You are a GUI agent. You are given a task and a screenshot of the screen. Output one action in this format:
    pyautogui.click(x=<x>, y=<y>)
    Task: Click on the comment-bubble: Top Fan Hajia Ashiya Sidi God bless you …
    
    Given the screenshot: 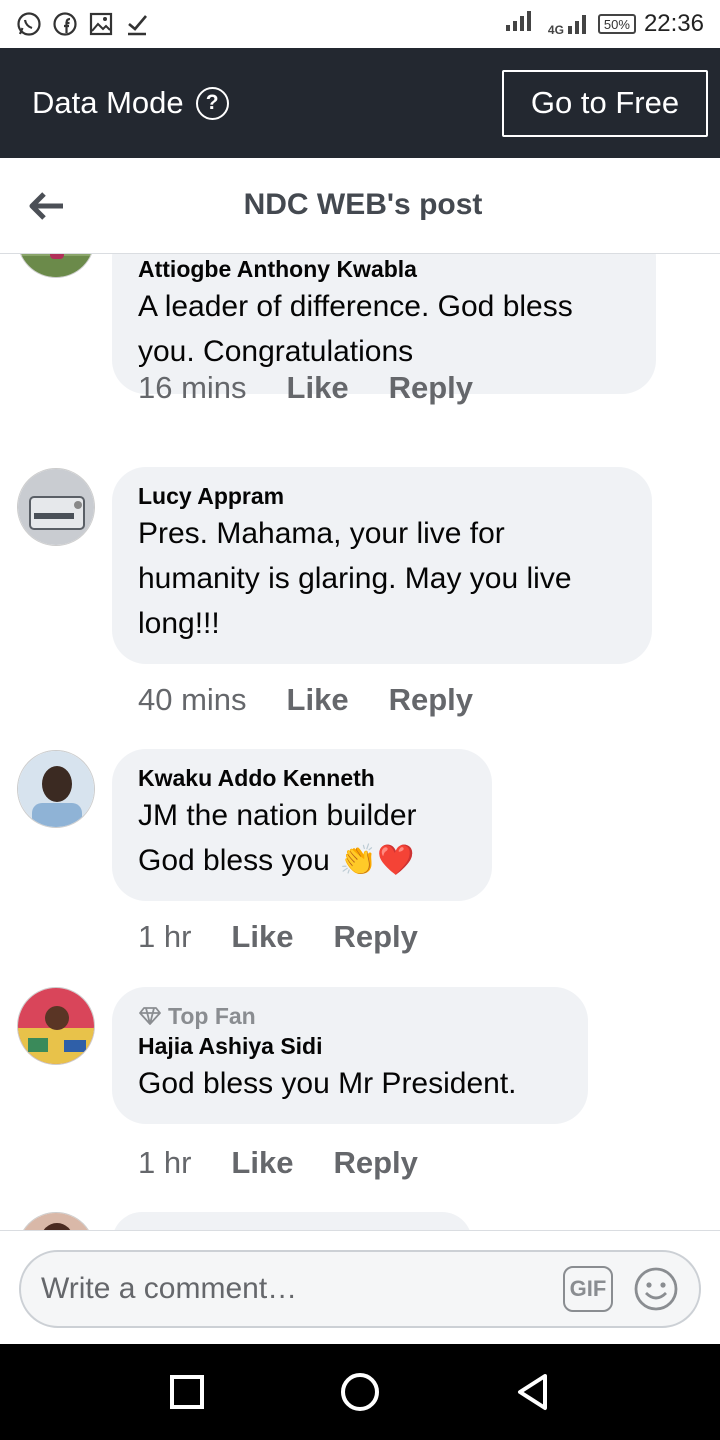 What is the action you would take?
    pyautogui.click(x=350, y=1055)
    